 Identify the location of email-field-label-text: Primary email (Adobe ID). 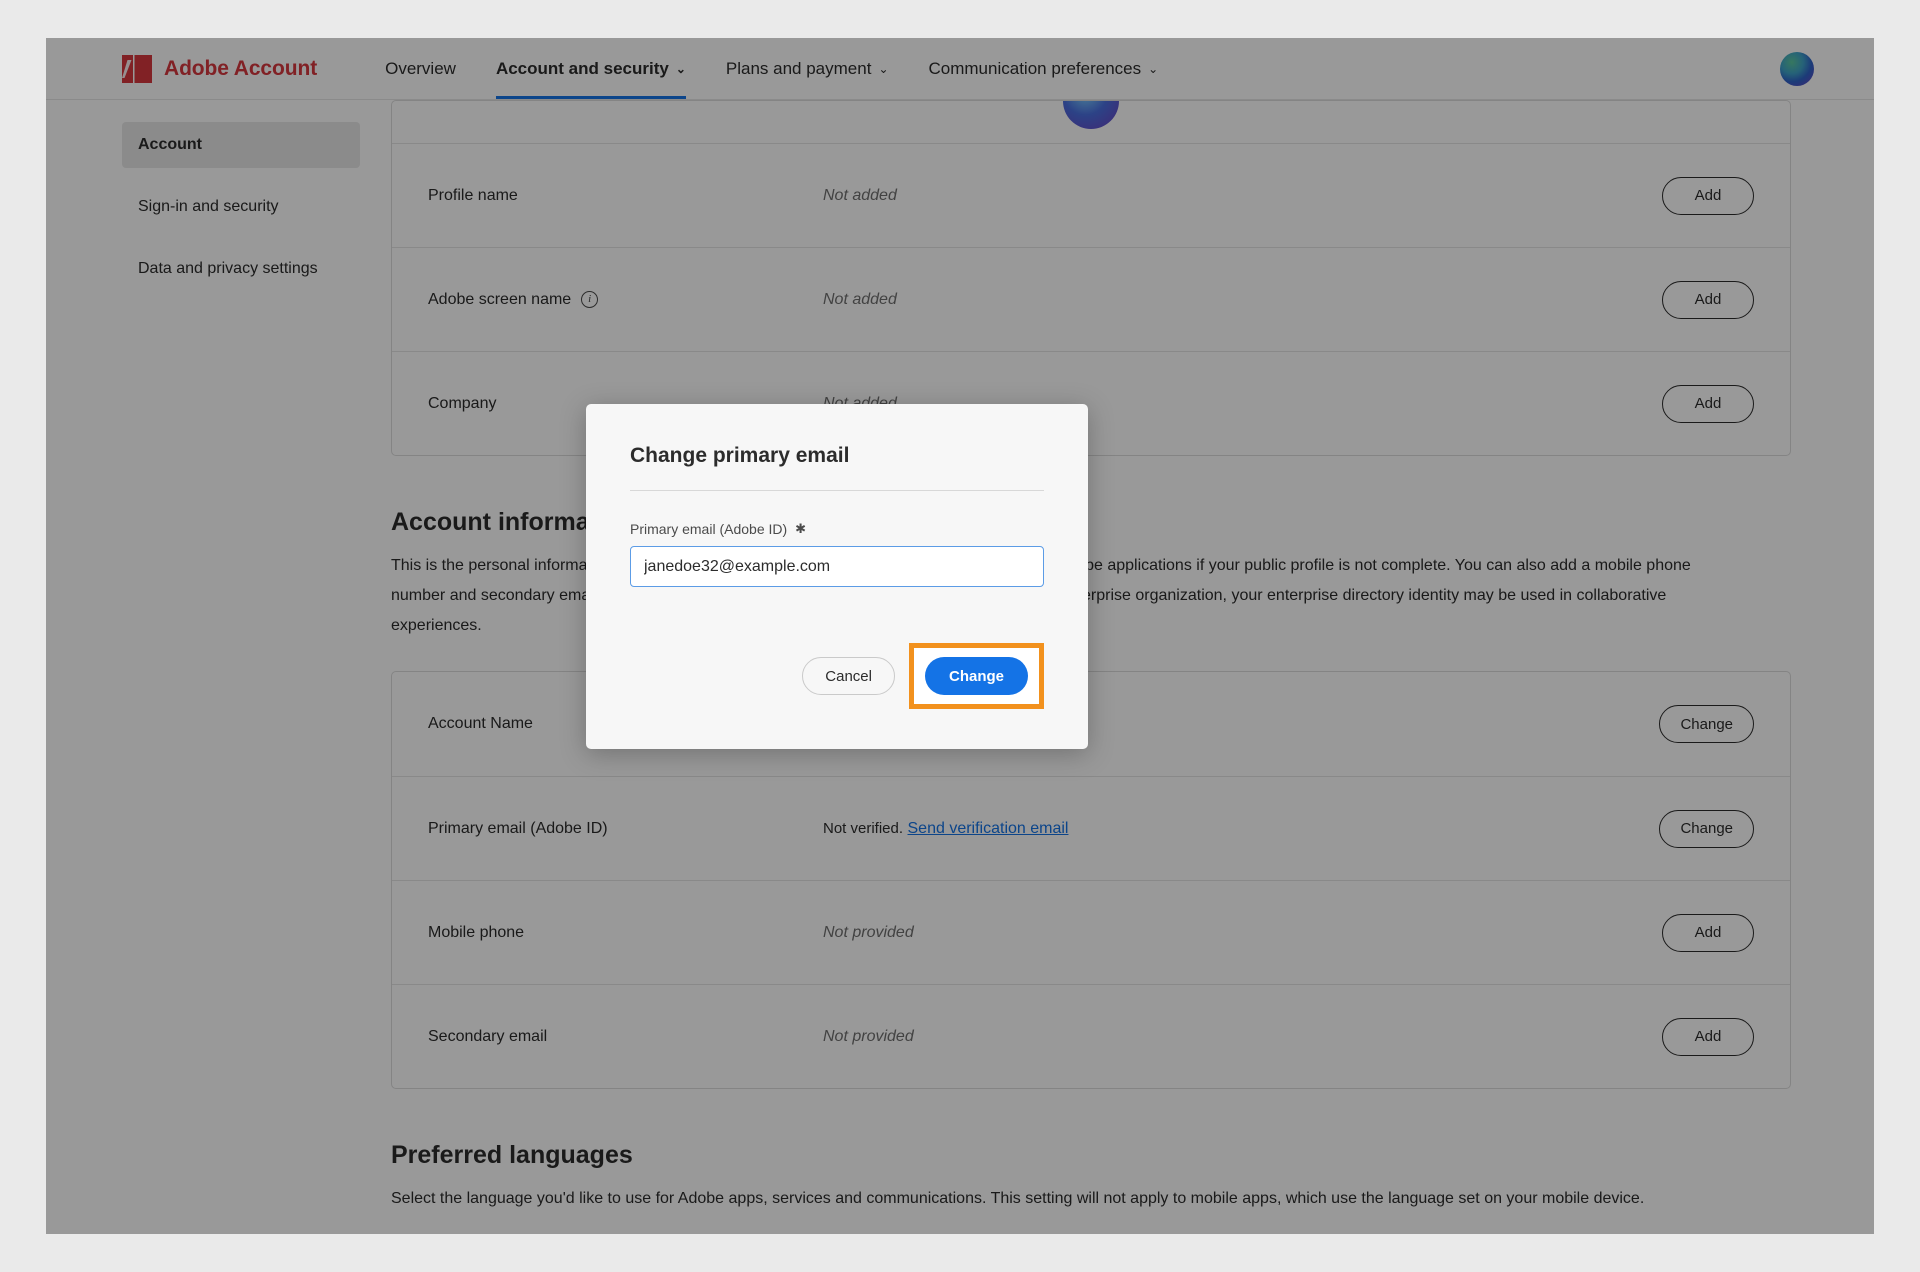
(709, 529).